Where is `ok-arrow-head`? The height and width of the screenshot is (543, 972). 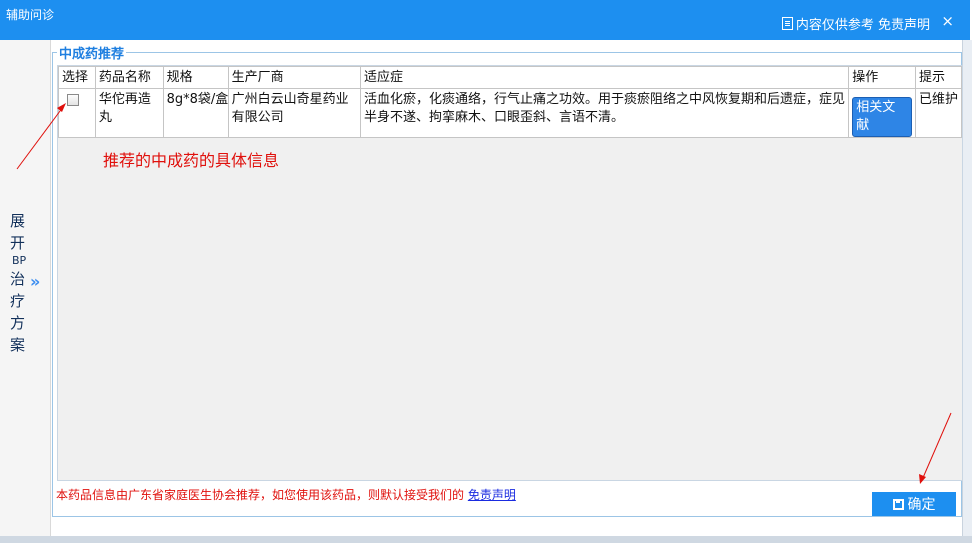 ok-arrow-head is located at coordinates (922, 479).